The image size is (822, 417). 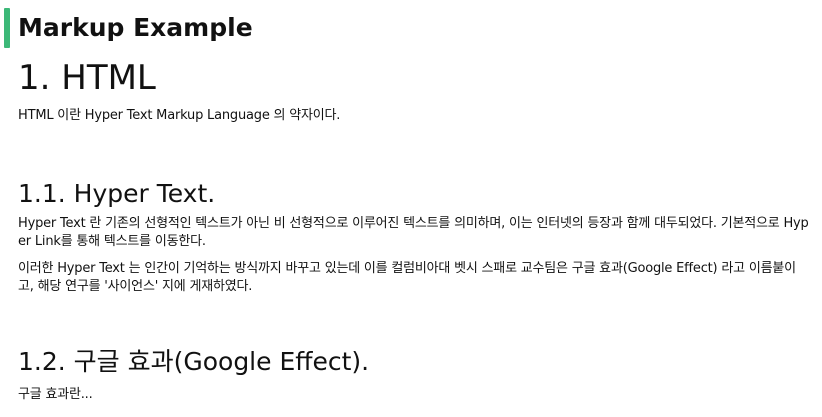 What do you see at coordinates (87, 78) in the screenshot?
I see `section-heading-html: 1. HTML` at bounding box center [87, 78].